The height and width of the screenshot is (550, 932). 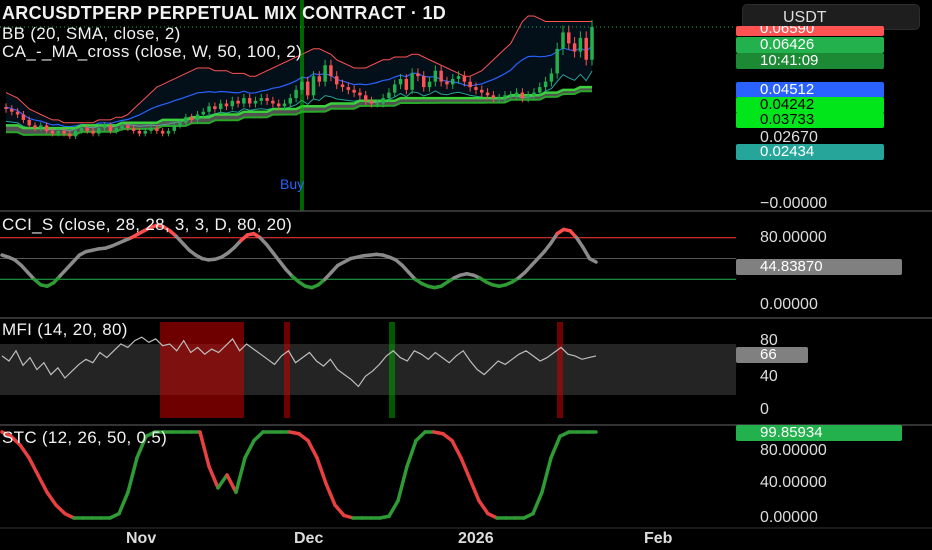 What do you see at coordinates (810, 61) in the screenshot?
I see `countdown-tag: 10:41:09` at bounding box center [810, 61].